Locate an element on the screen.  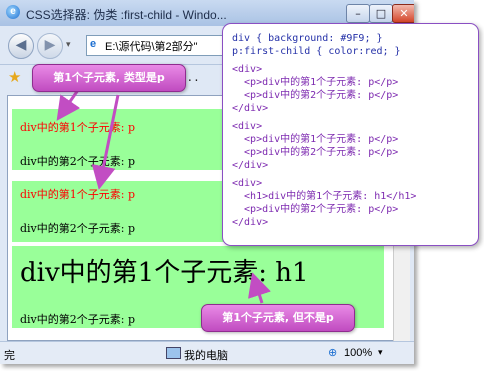
code-line-css1: div { background: #9F9; } is located at coordinates (307, 38).